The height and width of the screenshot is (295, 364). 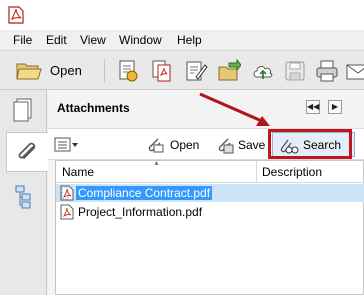 I want to click on toolbar-separator, so click(x=104, y=71).